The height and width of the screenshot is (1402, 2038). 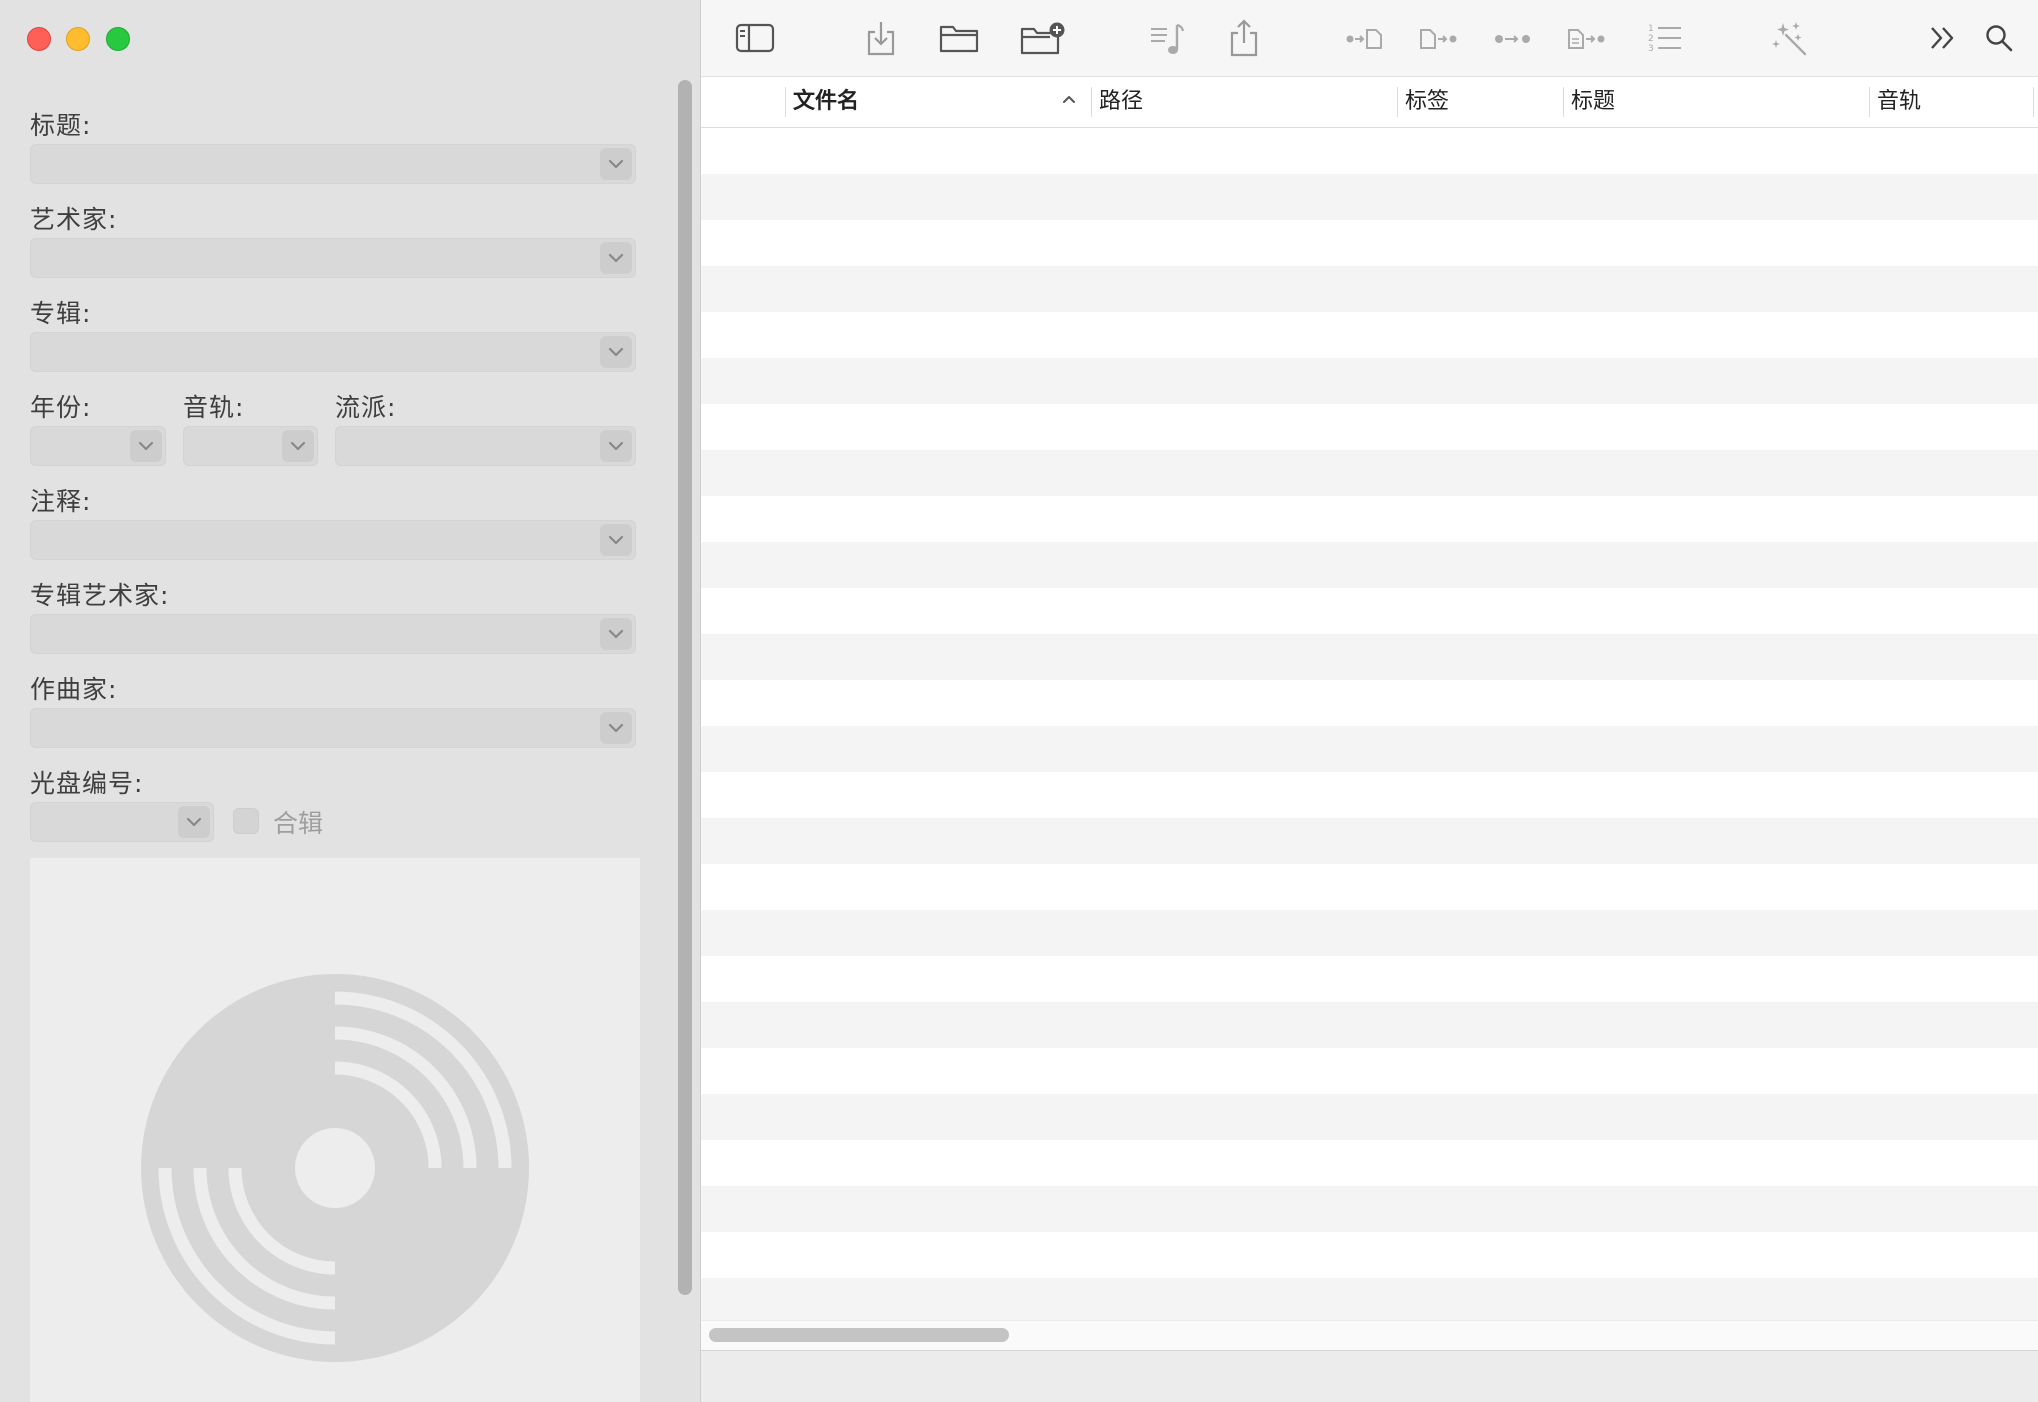 I want to click on compilation-checkbox, so click(x=246, y=821).